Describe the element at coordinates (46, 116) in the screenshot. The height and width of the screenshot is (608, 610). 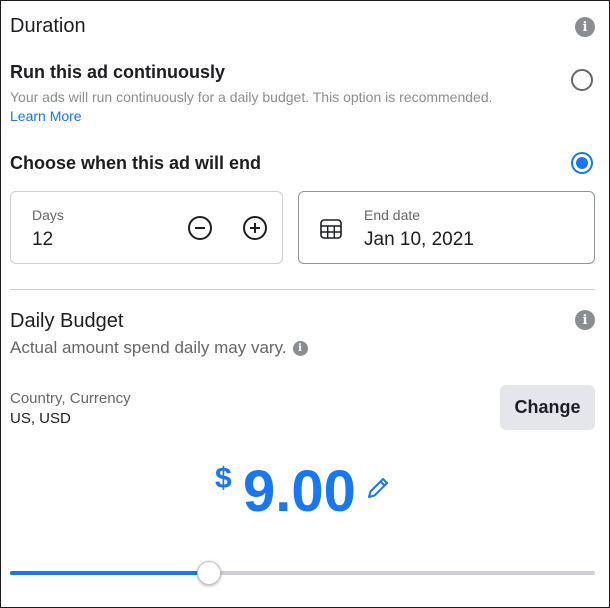
I see `learn-more-link: Learn More` at that location.